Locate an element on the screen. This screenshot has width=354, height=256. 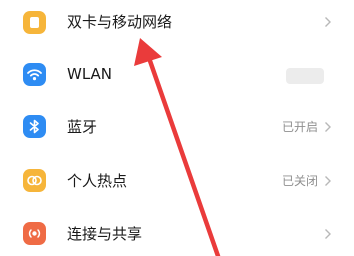
hotspot-icon is located at coordinates (34, 180).